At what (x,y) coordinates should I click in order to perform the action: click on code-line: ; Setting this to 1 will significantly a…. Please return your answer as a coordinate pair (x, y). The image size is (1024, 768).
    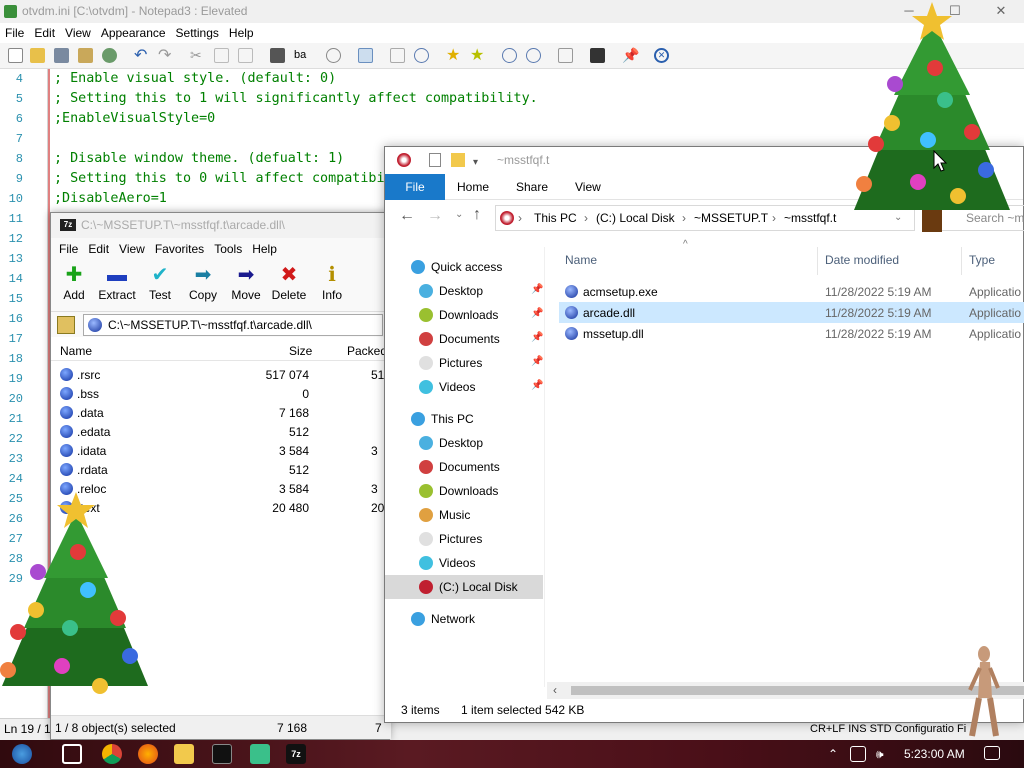
    Looking at the image, I should click on (296, 98).